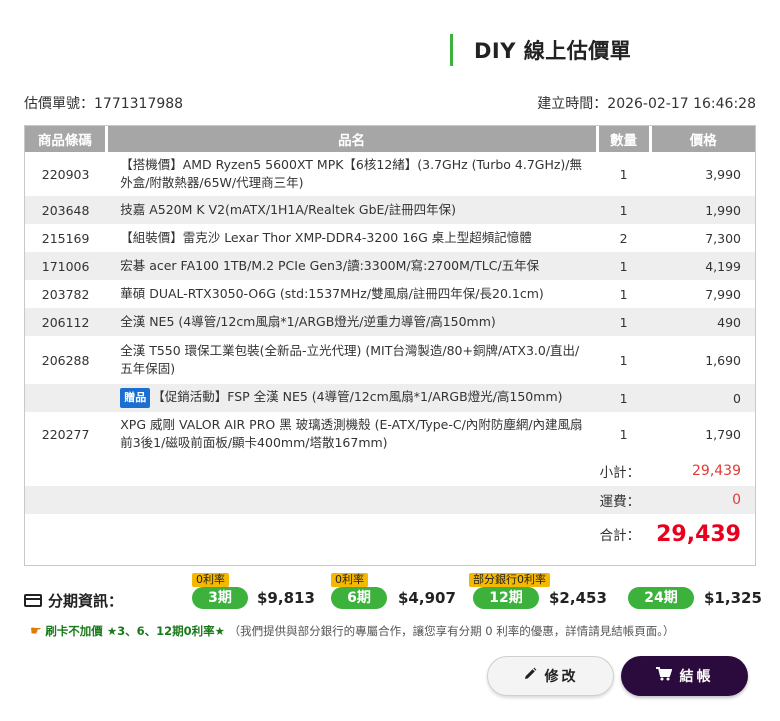 Image resolution: width=780 pixels, height=721 pixels. I want to click on item-price: 0, so click(702, 398).